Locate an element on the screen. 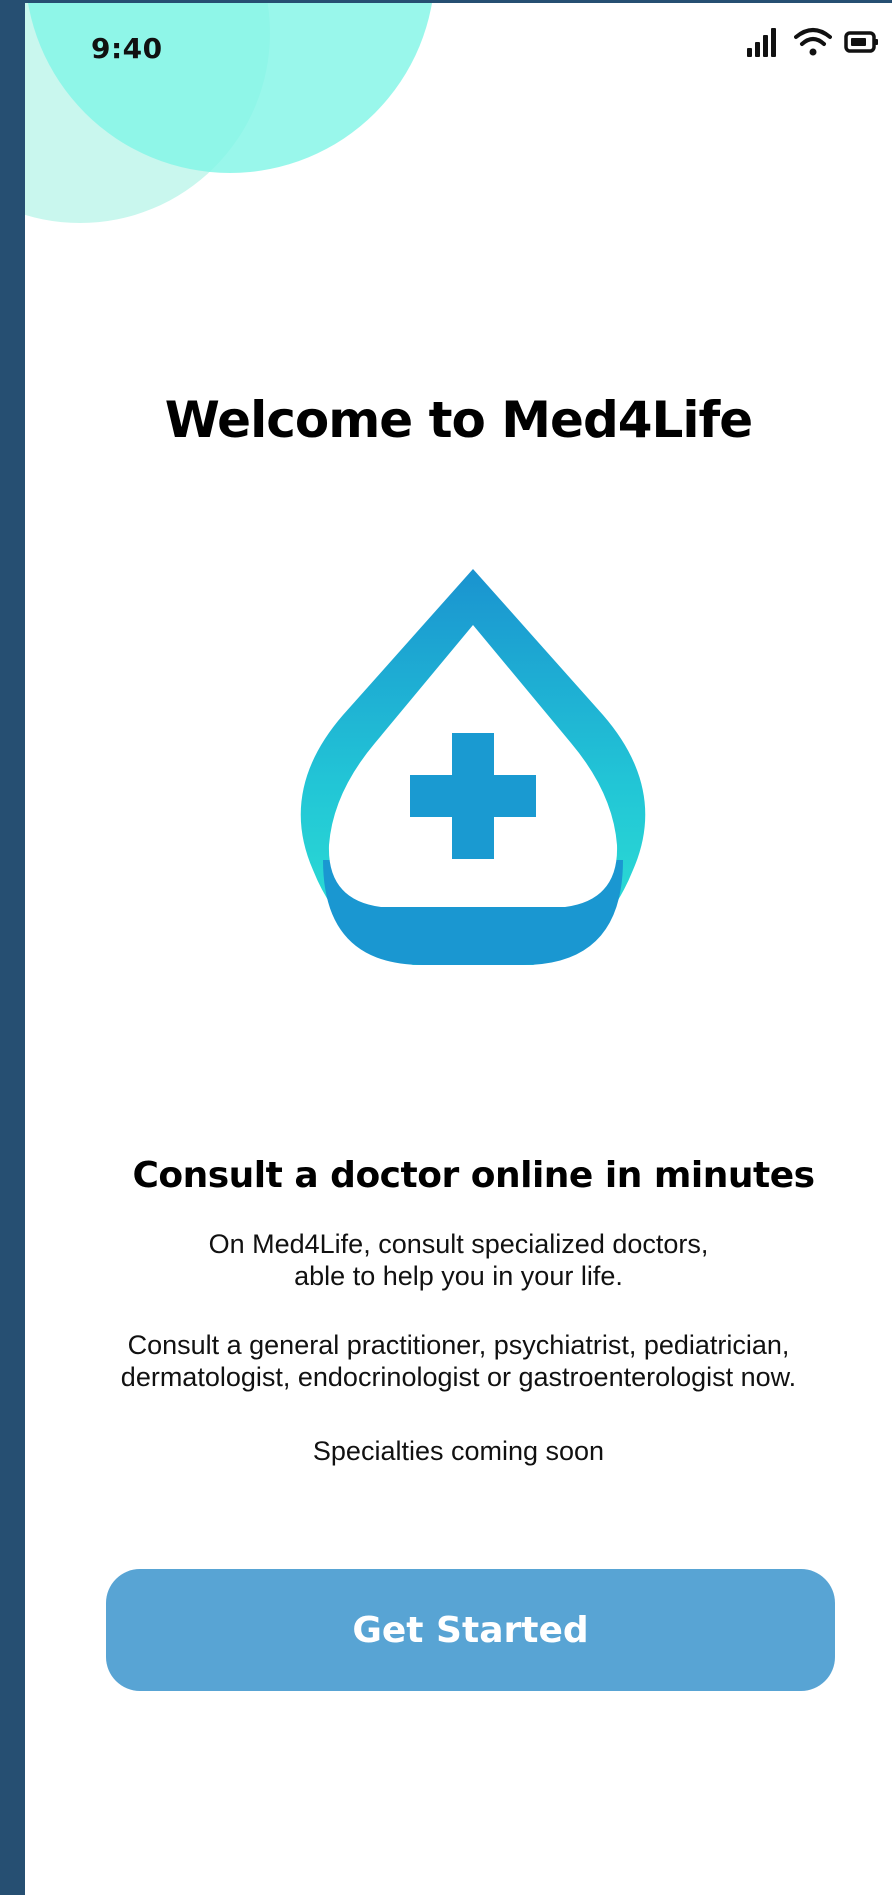  get-started-button: Get Started is located at coordinates (470, 1630).